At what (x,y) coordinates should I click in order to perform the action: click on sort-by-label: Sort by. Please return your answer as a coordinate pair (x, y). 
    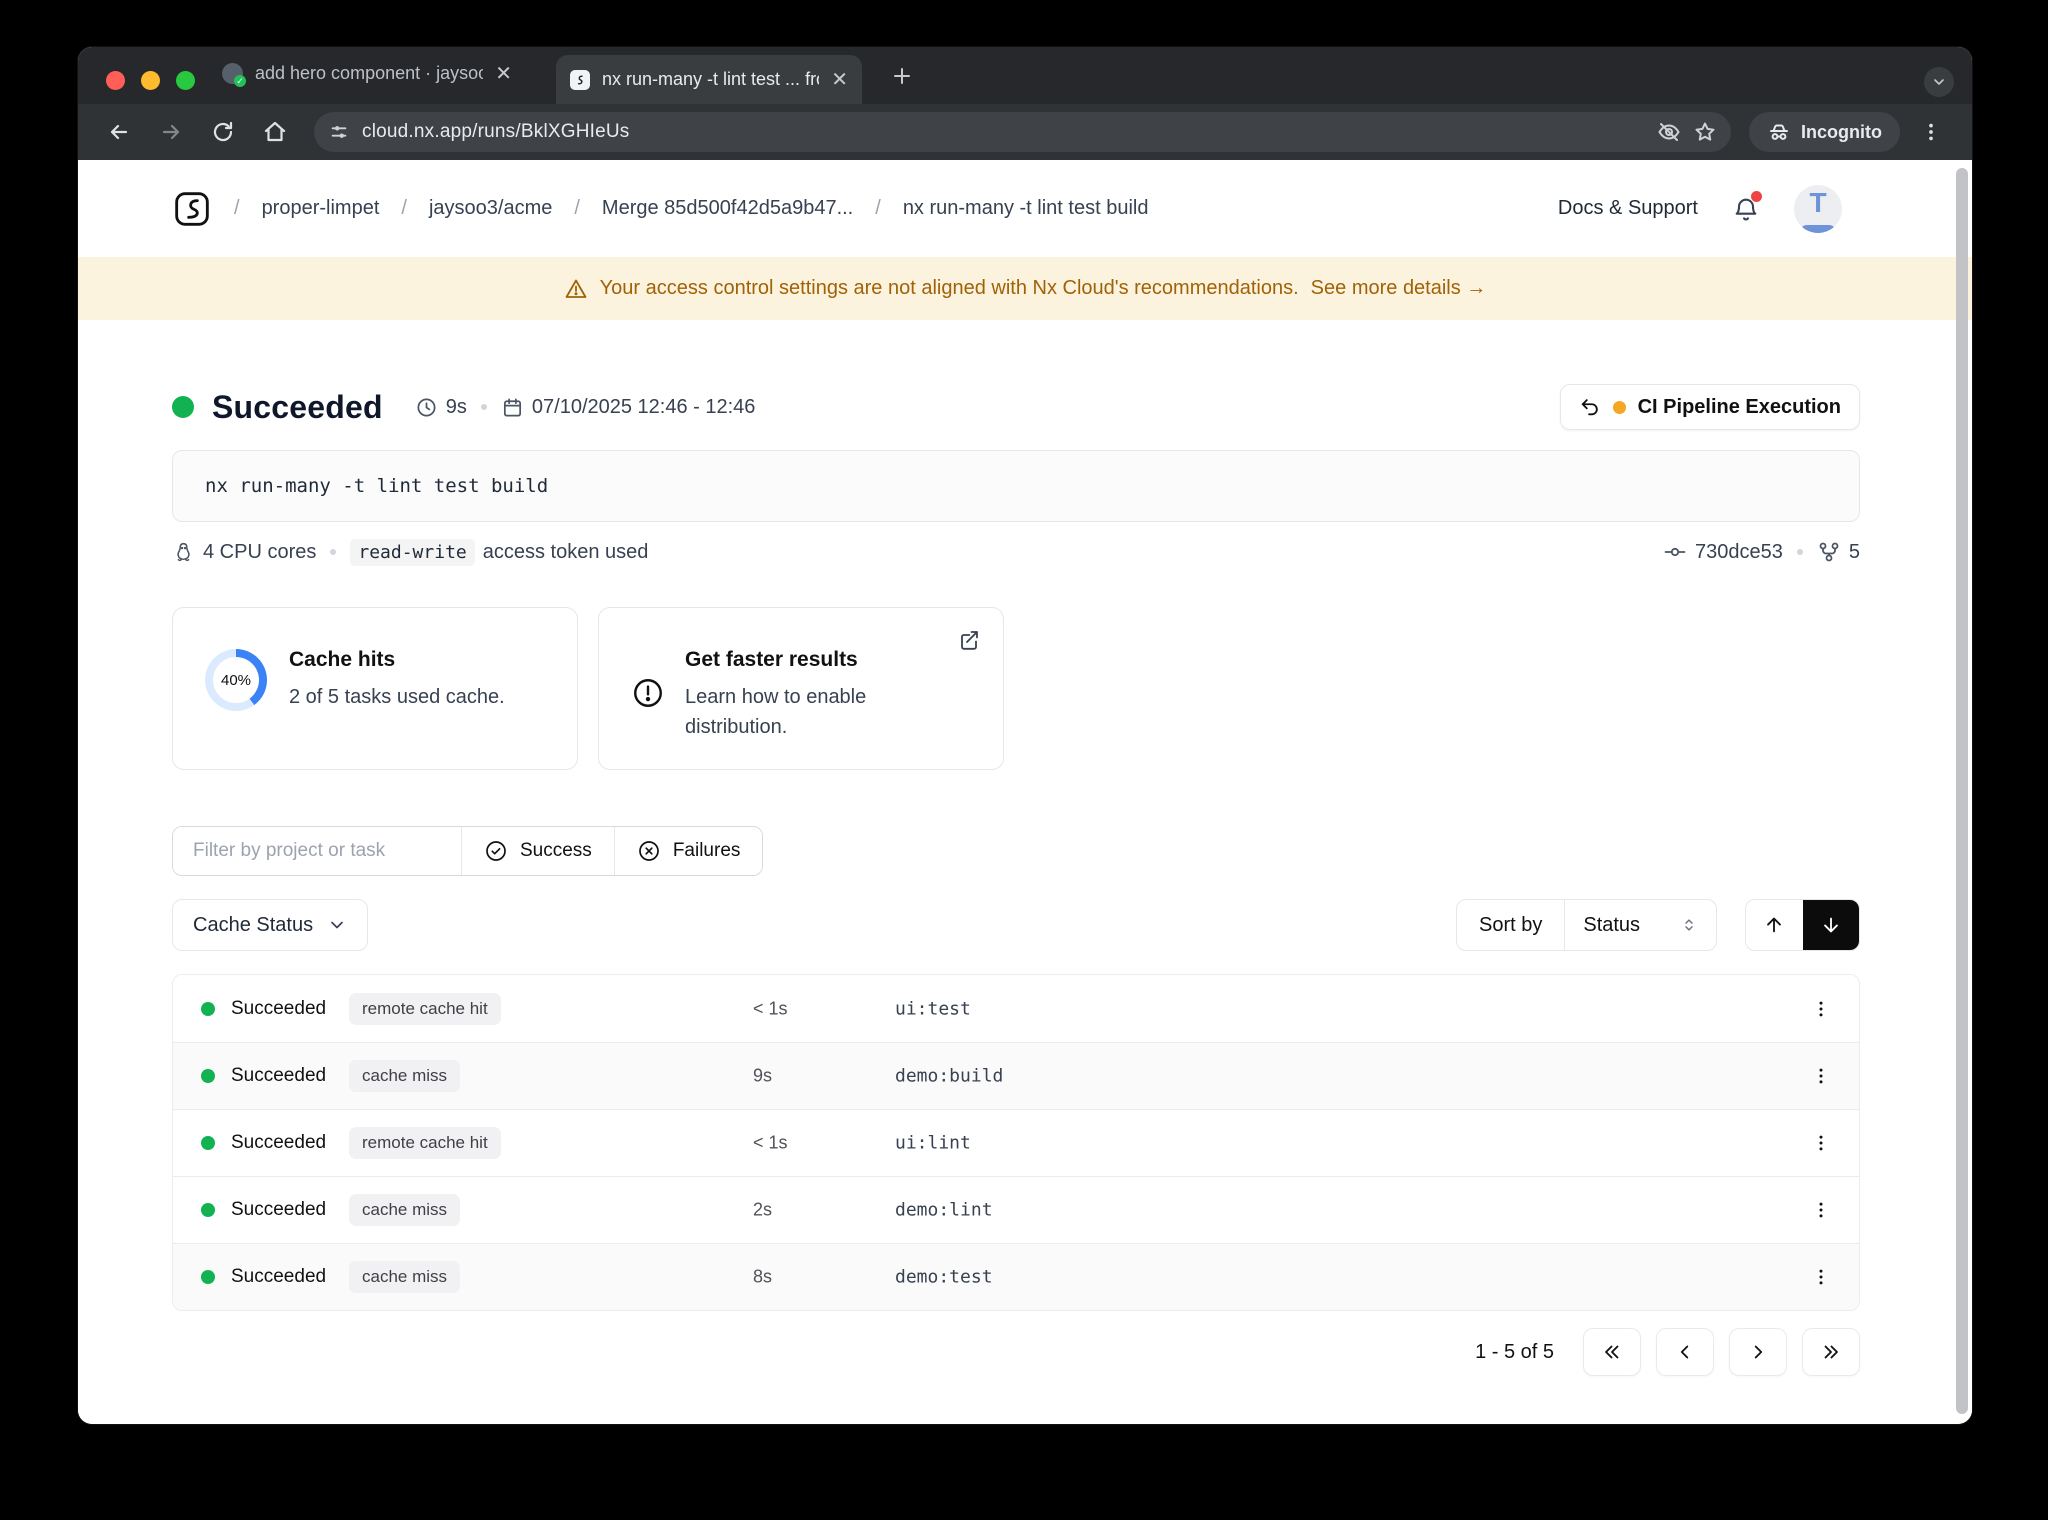
    Looking at the image, I should click on (1511, 924).